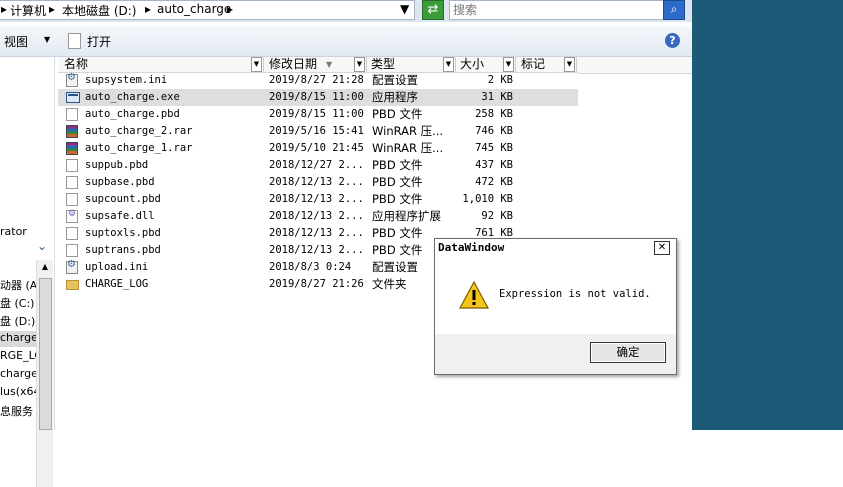 The width and height of the screenshot is (843, 487). What do you see at coordinates (123, 233) in the screenshot?
I see `file-name: suptoxls.pbd` at bounding box center [123, 233].